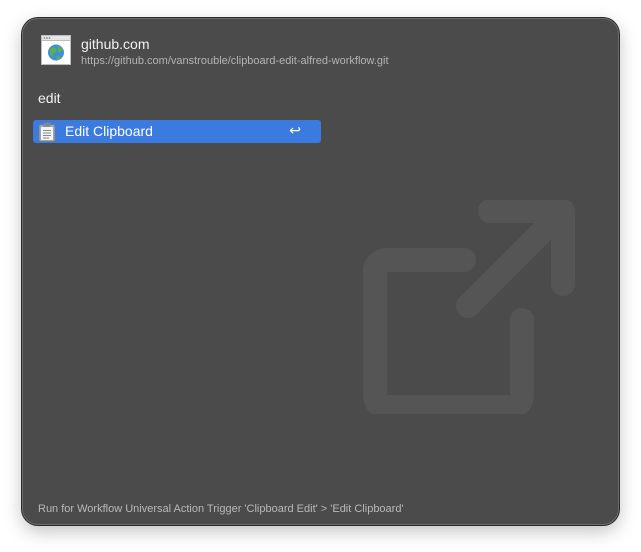 Image resolution: width=641 pixels, height=552 pixels. What do you see at coordinates (177, 131) in the screenshot?
I see `result-item-edit-clipboard: Edit Clipboard ↩` at bounding box center [177, 131].